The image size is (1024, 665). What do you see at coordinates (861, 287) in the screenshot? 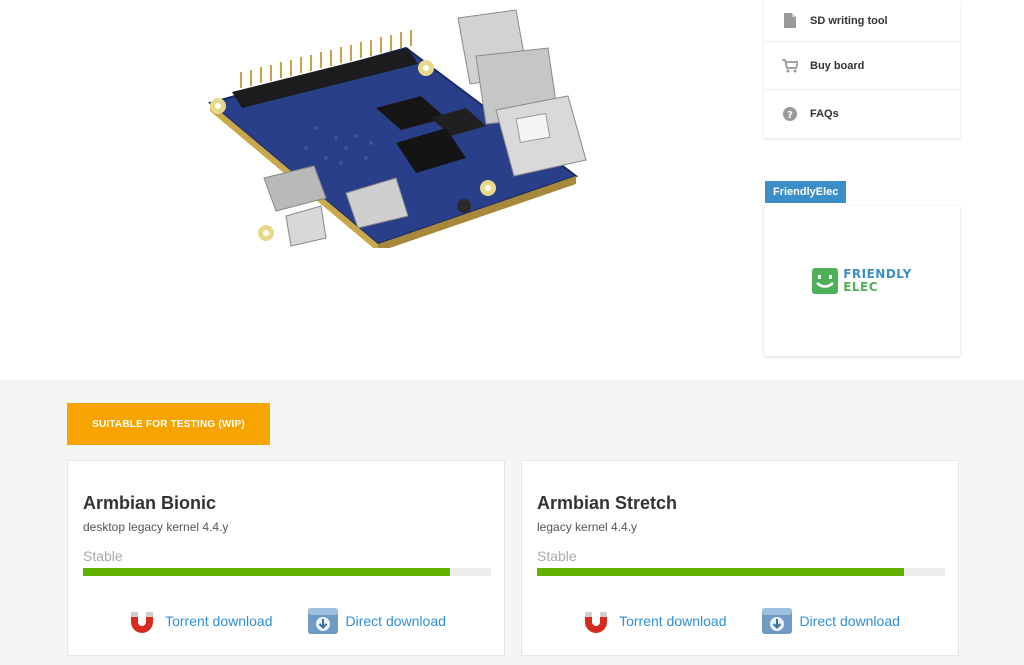
I see `vendor-logo-line2: ELEC` at bounding box center [861, 287].